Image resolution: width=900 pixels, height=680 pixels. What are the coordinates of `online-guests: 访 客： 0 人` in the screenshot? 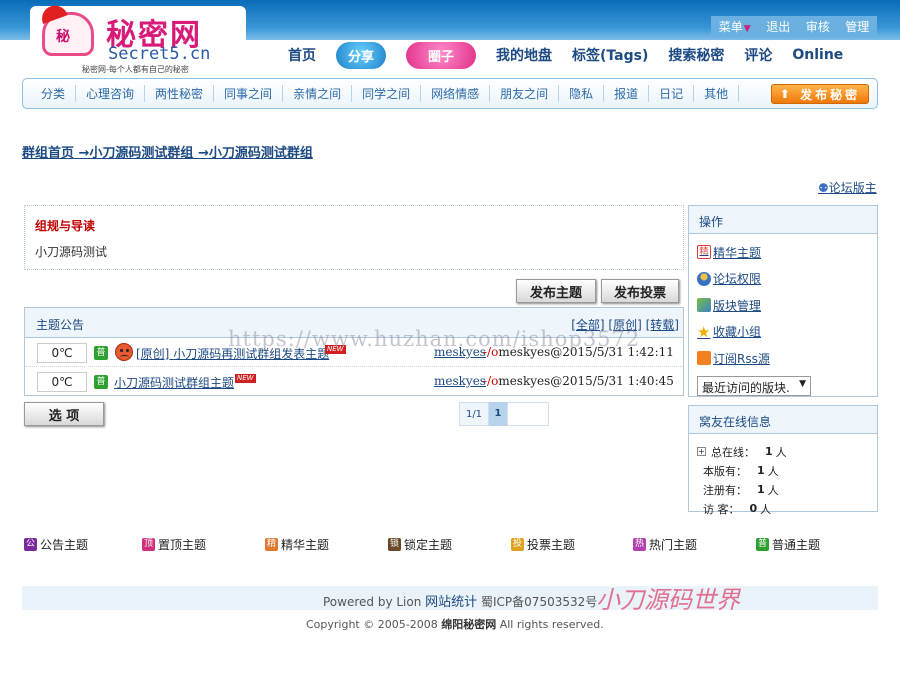 It's located at (737, 509).